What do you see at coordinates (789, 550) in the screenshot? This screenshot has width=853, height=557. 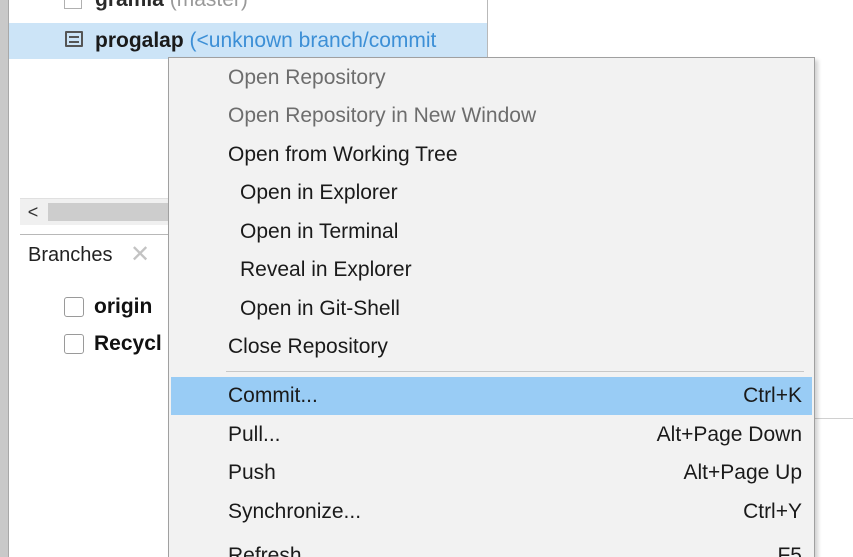 I see `menu-item-shortcut: F5` at bounding box center [789, 550].